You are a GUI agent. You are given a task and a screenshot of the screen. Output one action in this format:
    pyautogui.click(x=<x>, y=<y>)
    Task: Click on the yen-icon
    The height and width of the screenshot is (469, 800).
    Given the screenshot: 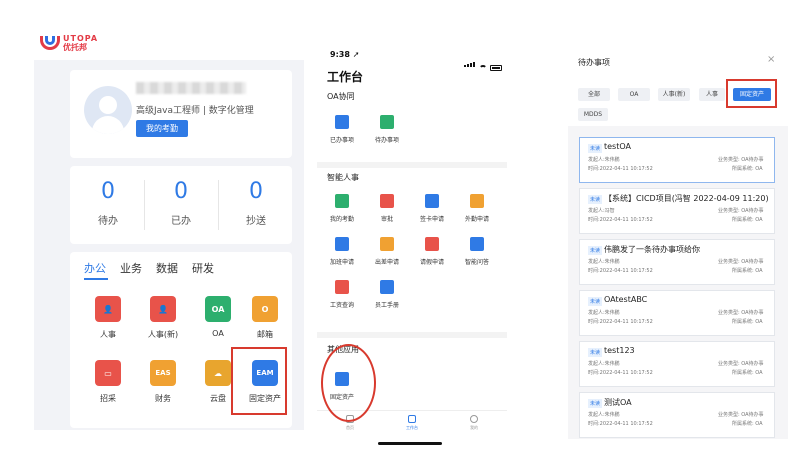 What is the action you would take?
    pyautogui.click(x=342, y=287)
    